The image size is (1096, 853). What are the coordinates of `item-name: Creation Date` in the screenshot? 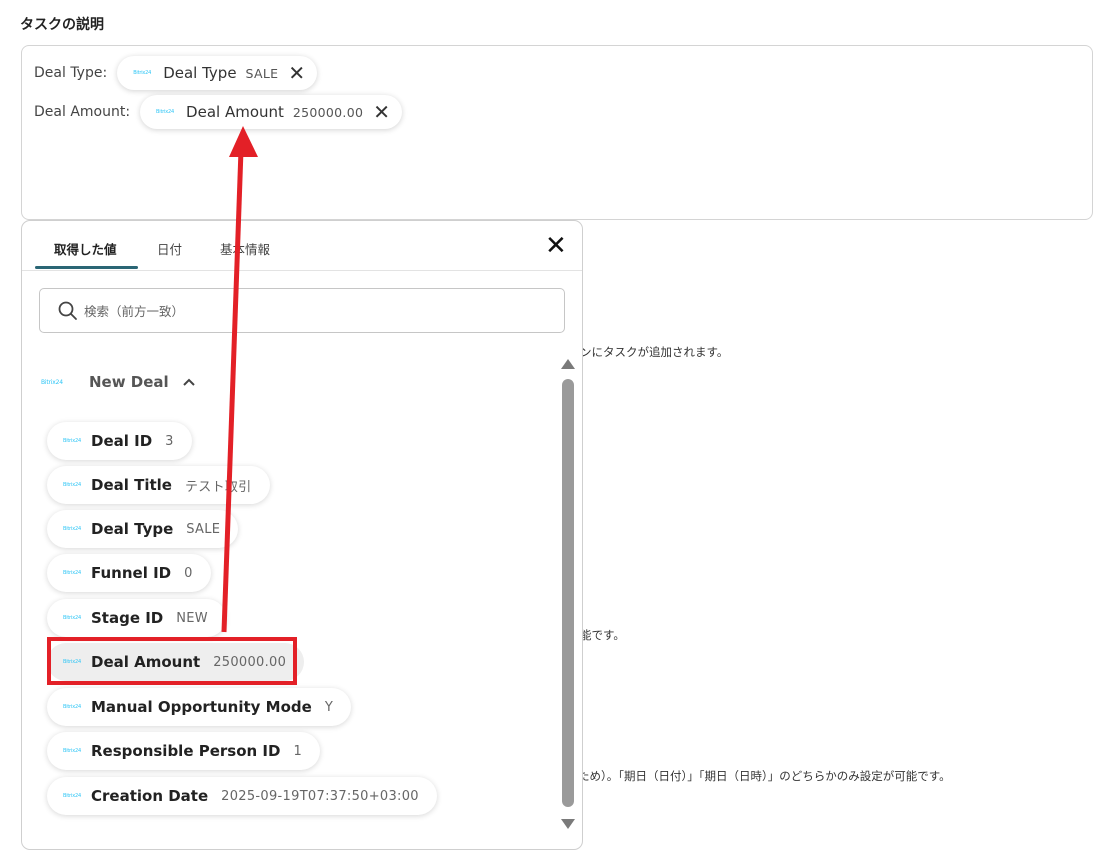 It's located at (150, 796).